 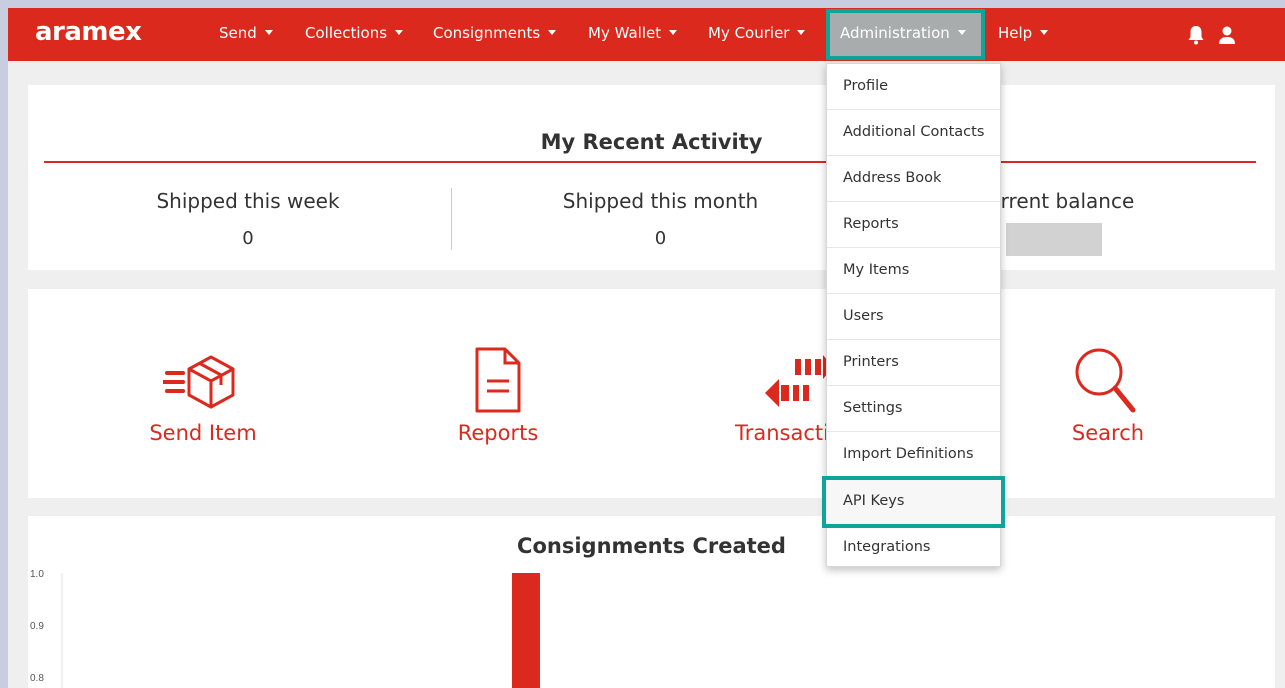 What do you see at coordinates (37, 626) in the screenshot?
I see `y-tick-label: 0.9` at bounding box center [37, 626].